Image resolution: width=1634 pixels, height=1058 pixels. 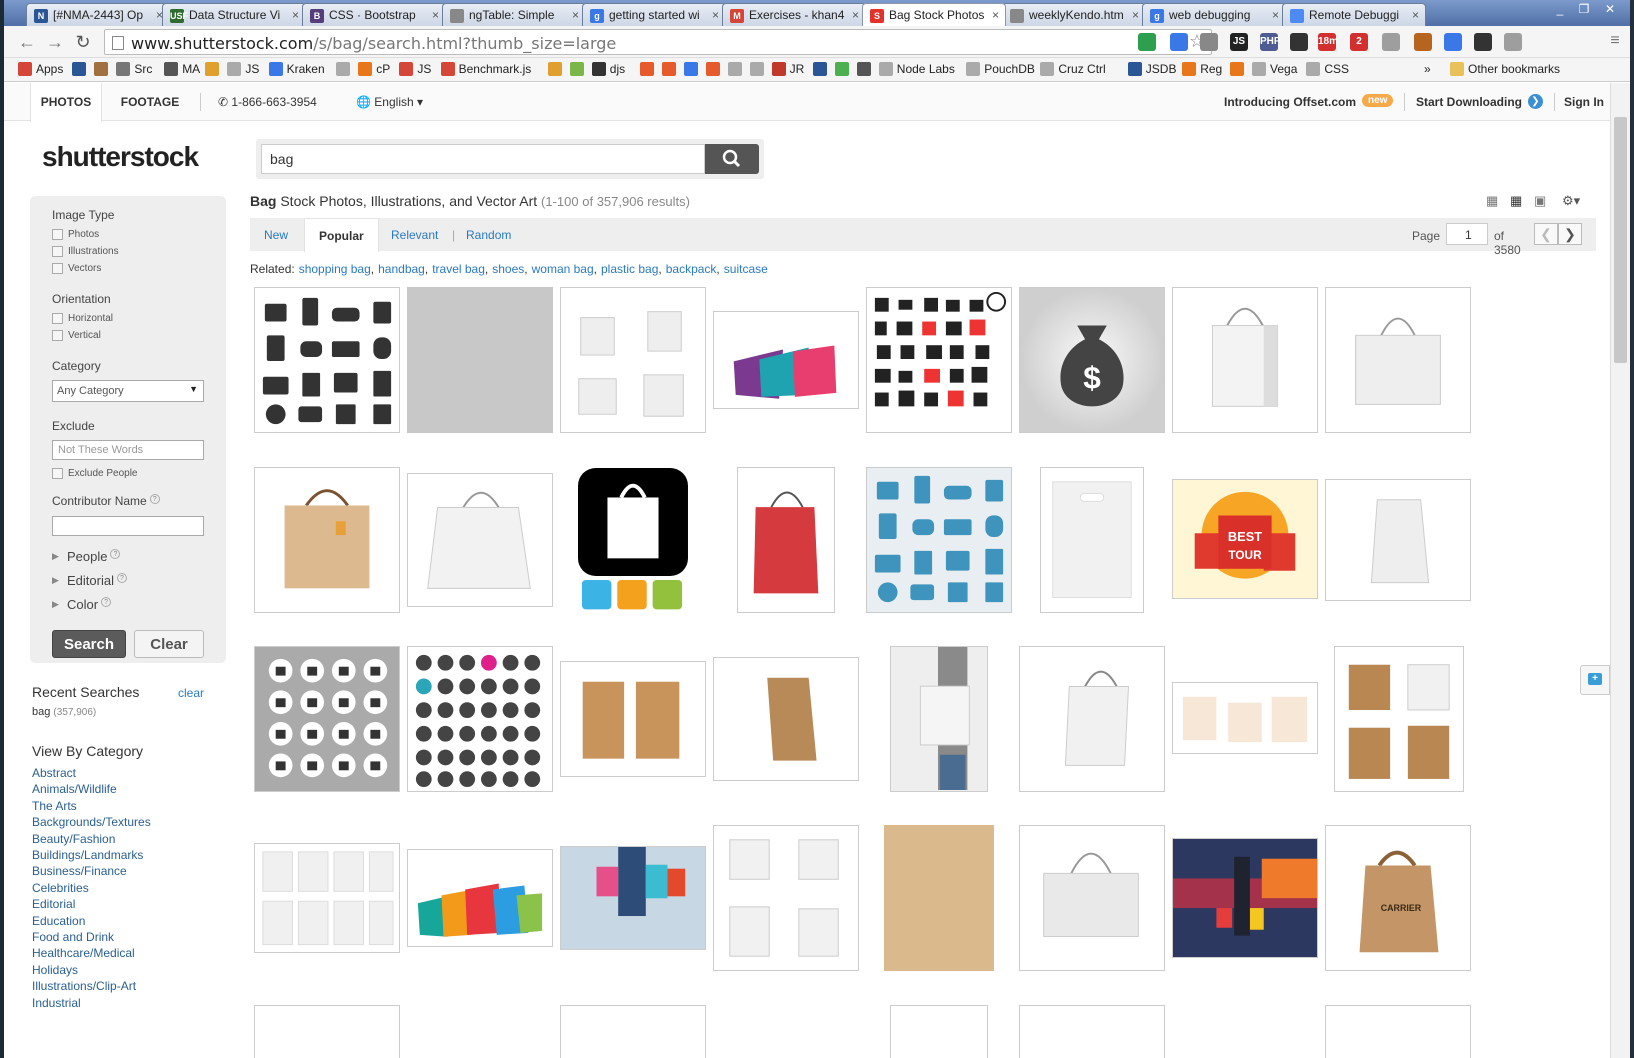 What do you see at coordinates (485, 69) in the screenshot?
I see `bookmark-item: Benchmark.js` at bounding box center [485, 69].